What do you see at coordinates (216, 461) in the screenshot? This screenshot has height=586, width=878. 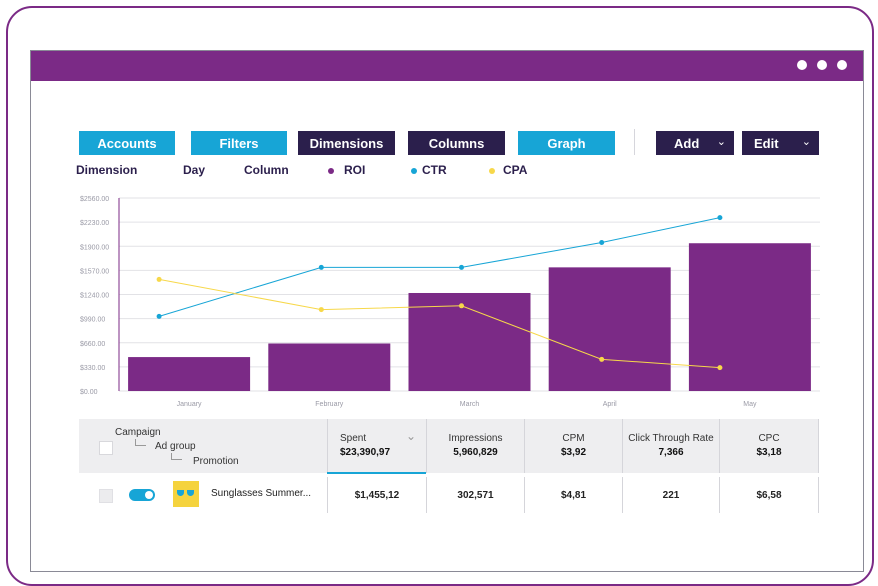 I see `promotion-header: Promotion` at bounding box center [216, 461].